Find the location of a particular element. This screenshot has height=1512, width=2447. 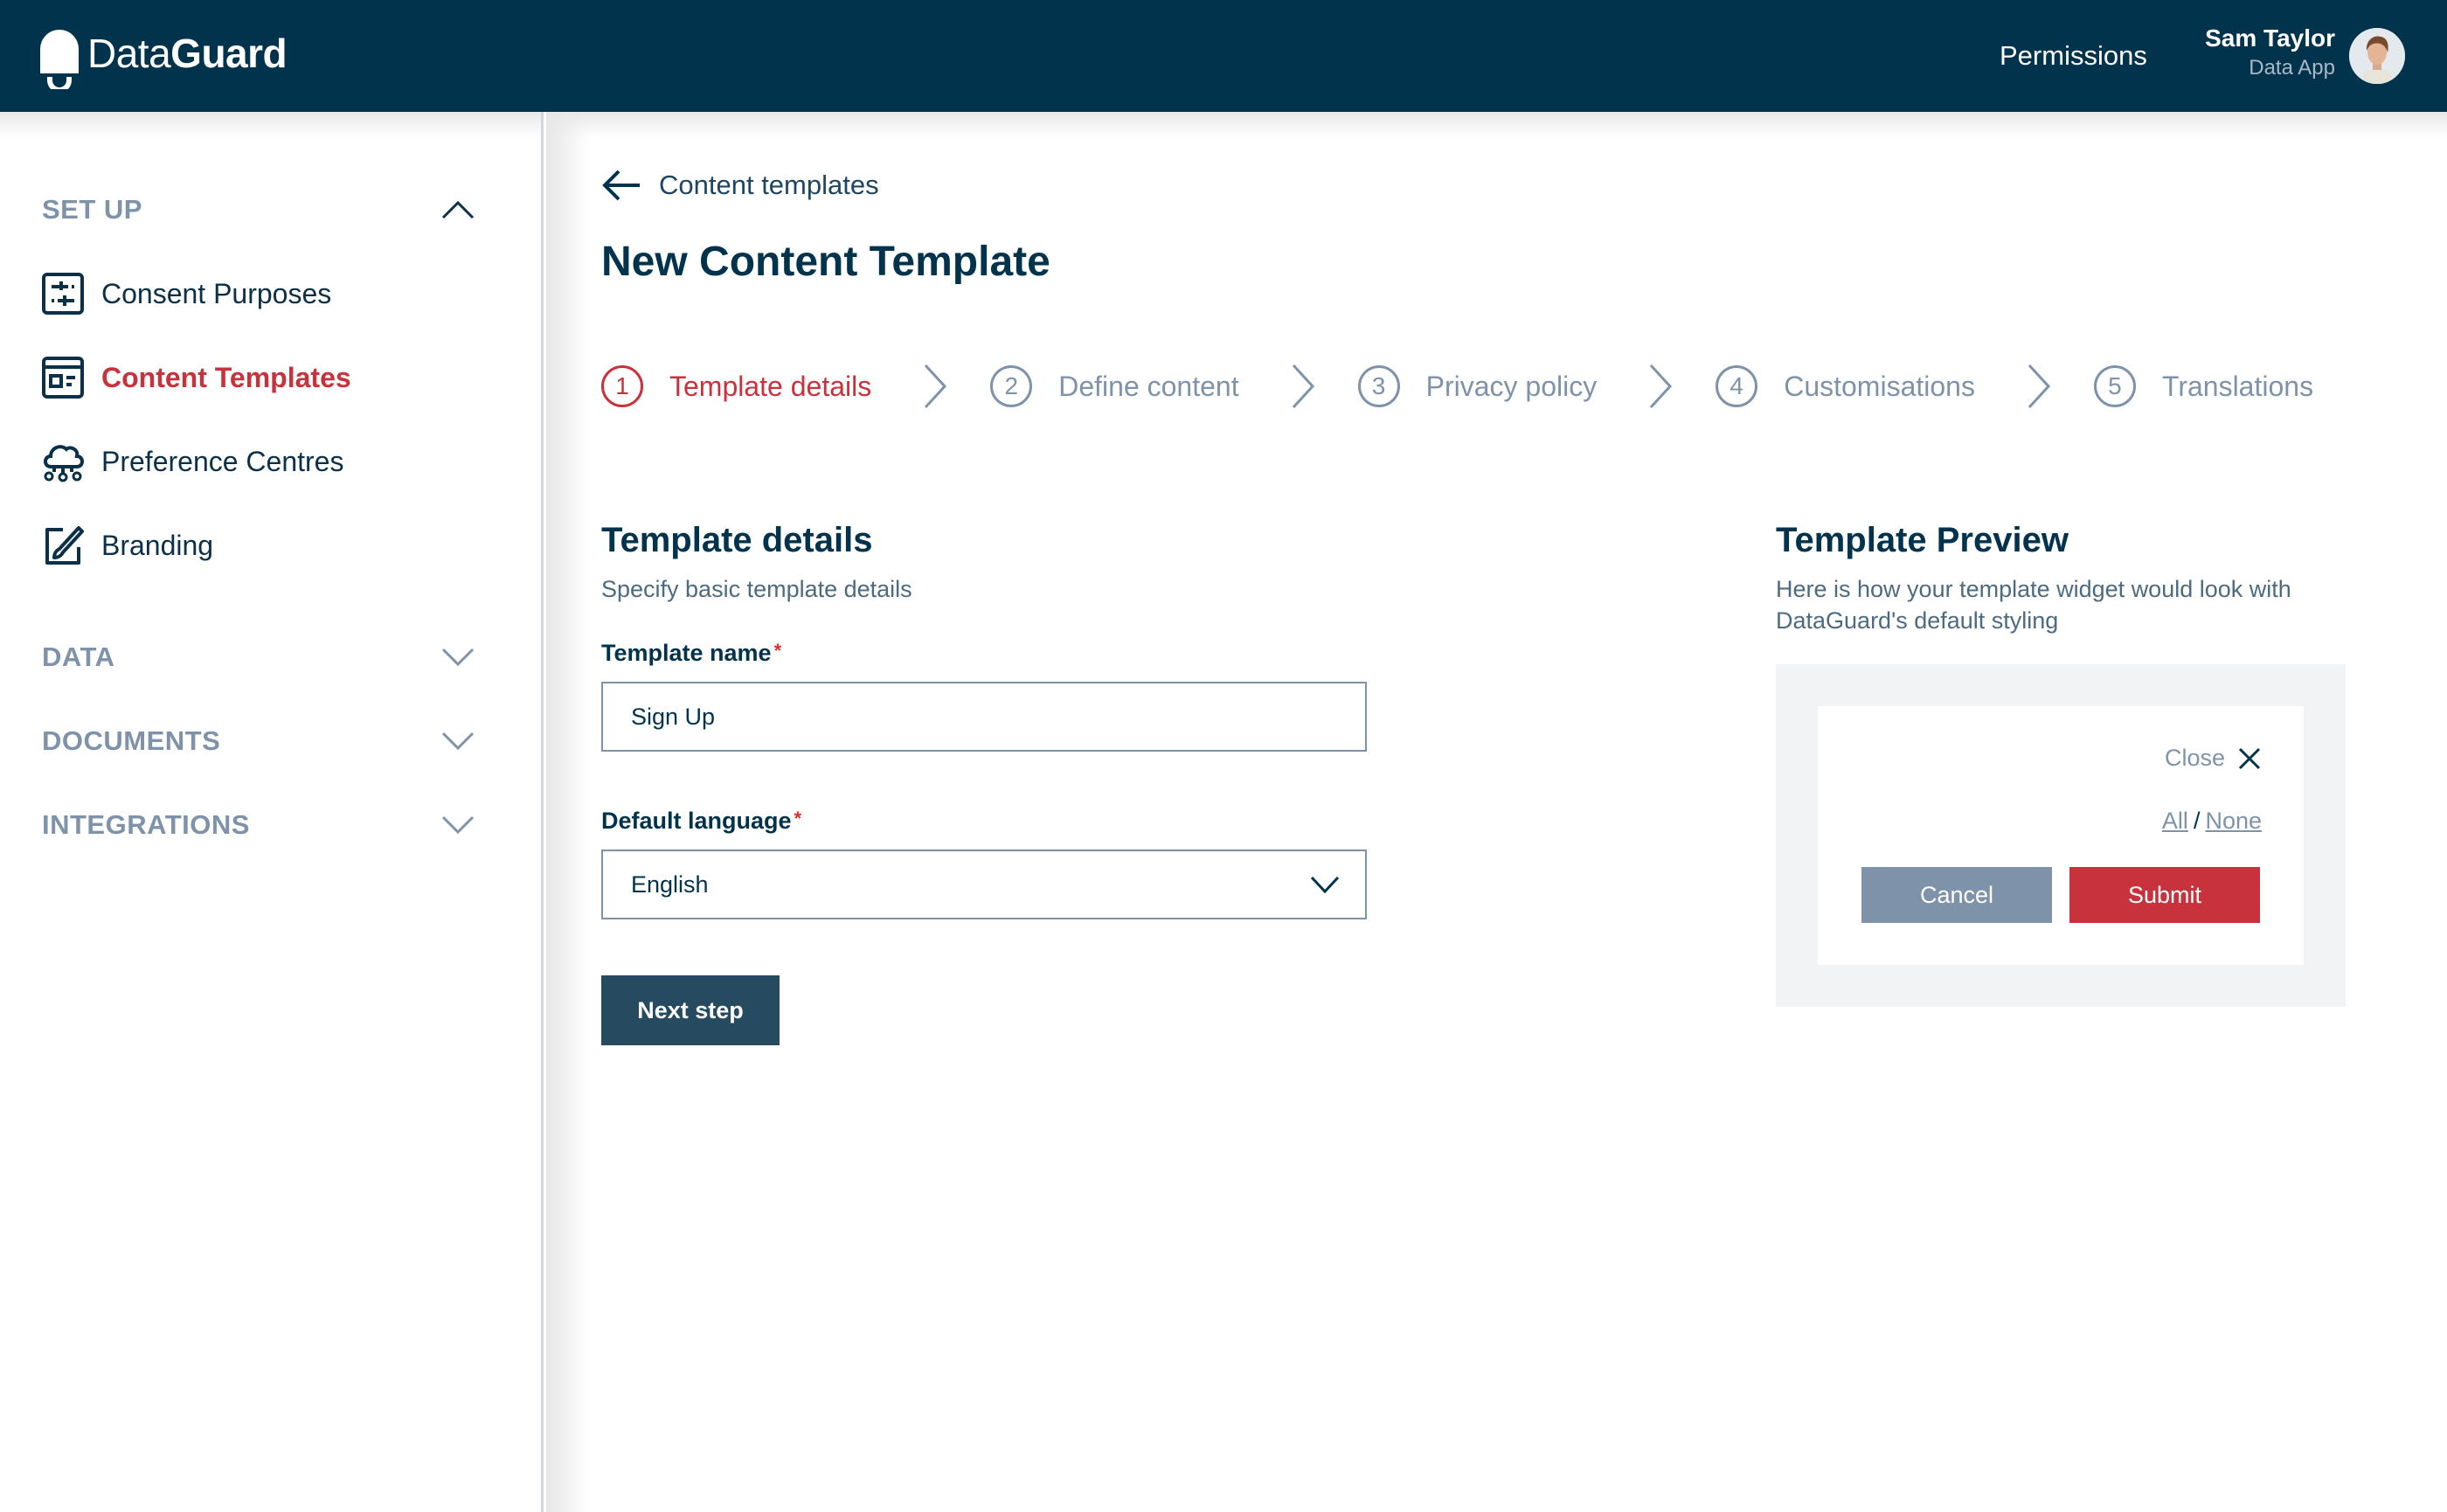

default-language-select: English is located at coordinates (984, 885).